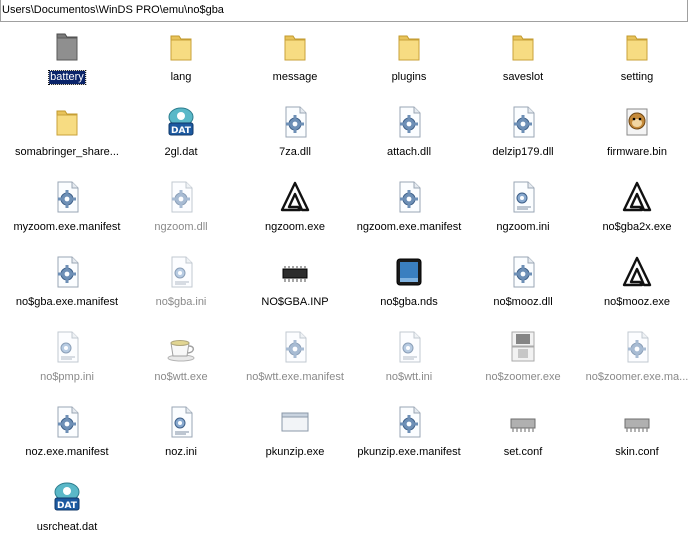 The width and height of the screenshot is (690, 555). What do you see at coordinates (523, 77) in the screenshot?
I see `file-name: saveslot` at bounding box center [523, 77].